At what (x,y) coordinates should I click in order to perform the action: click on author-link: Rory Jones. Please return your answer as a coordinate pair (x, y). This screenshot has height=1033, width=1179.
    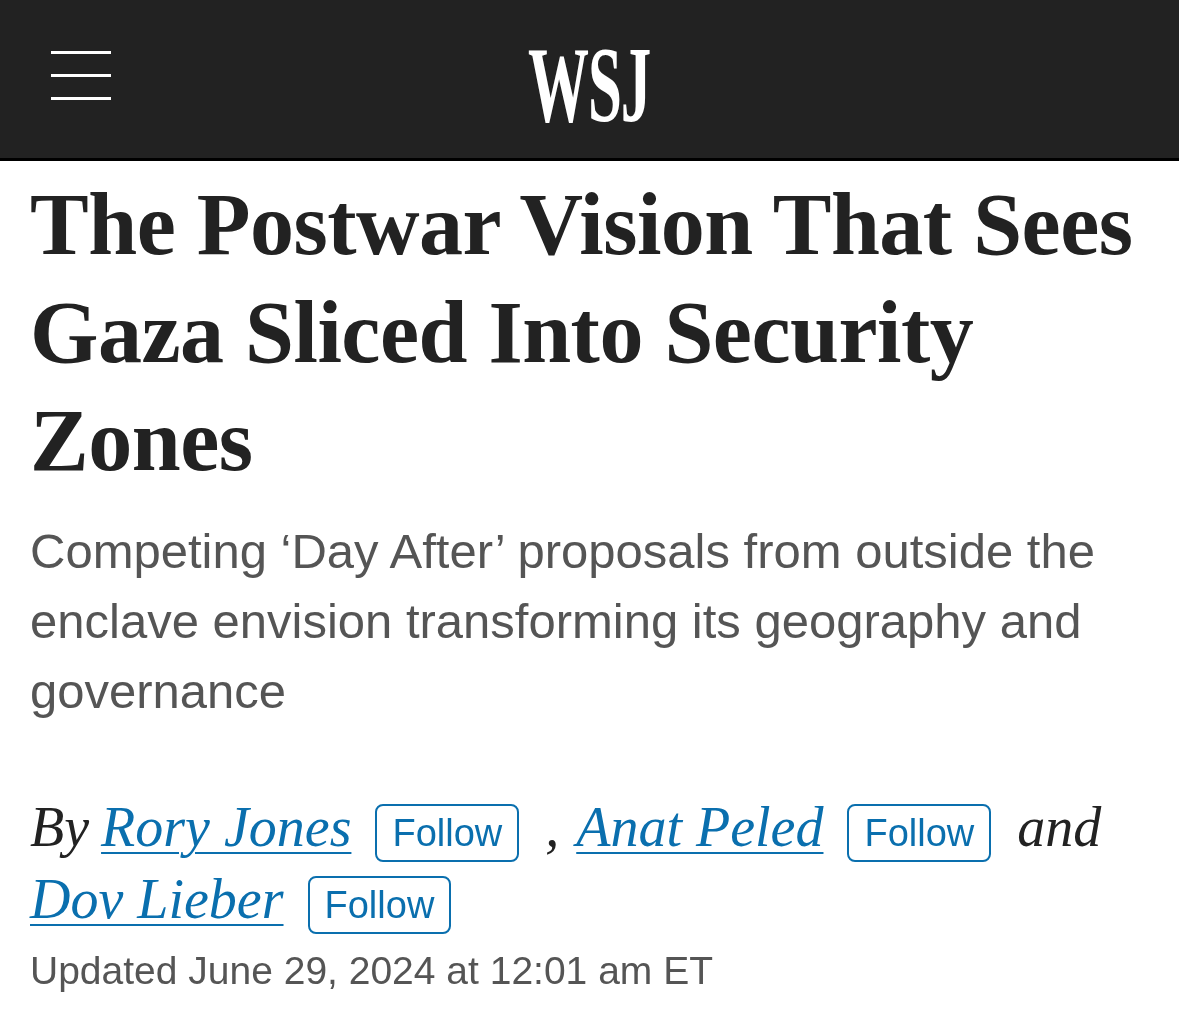
    Looking at the image, I should click on (226, 827).